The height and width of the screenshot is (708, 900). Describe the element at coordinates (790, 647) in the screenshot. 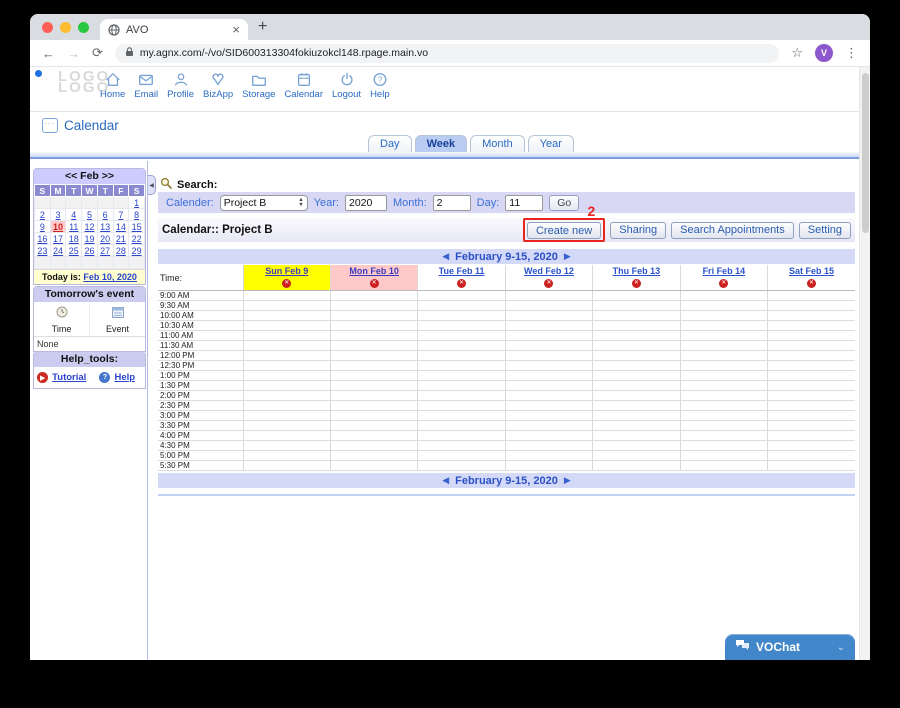

I see `vochat-button: VOChat ⌄` at that location.